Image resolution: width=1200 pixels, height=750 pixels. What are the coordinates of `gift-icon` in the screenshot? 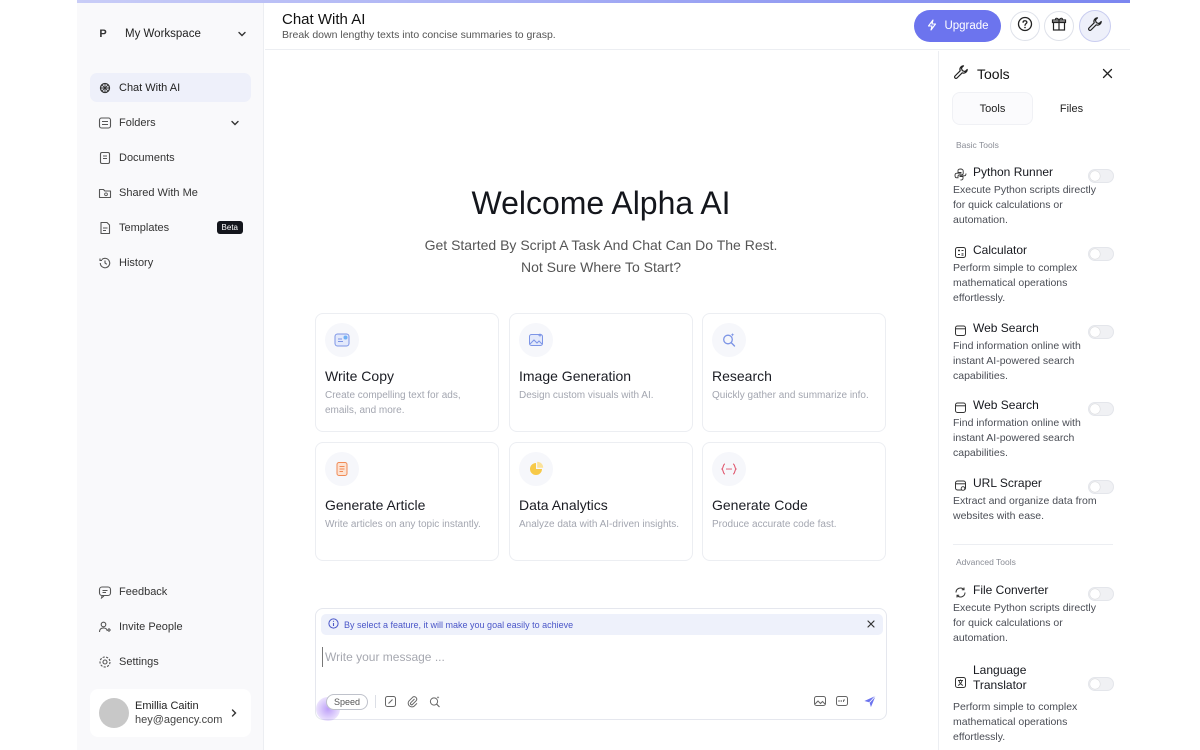 It's located at (1059, 26).